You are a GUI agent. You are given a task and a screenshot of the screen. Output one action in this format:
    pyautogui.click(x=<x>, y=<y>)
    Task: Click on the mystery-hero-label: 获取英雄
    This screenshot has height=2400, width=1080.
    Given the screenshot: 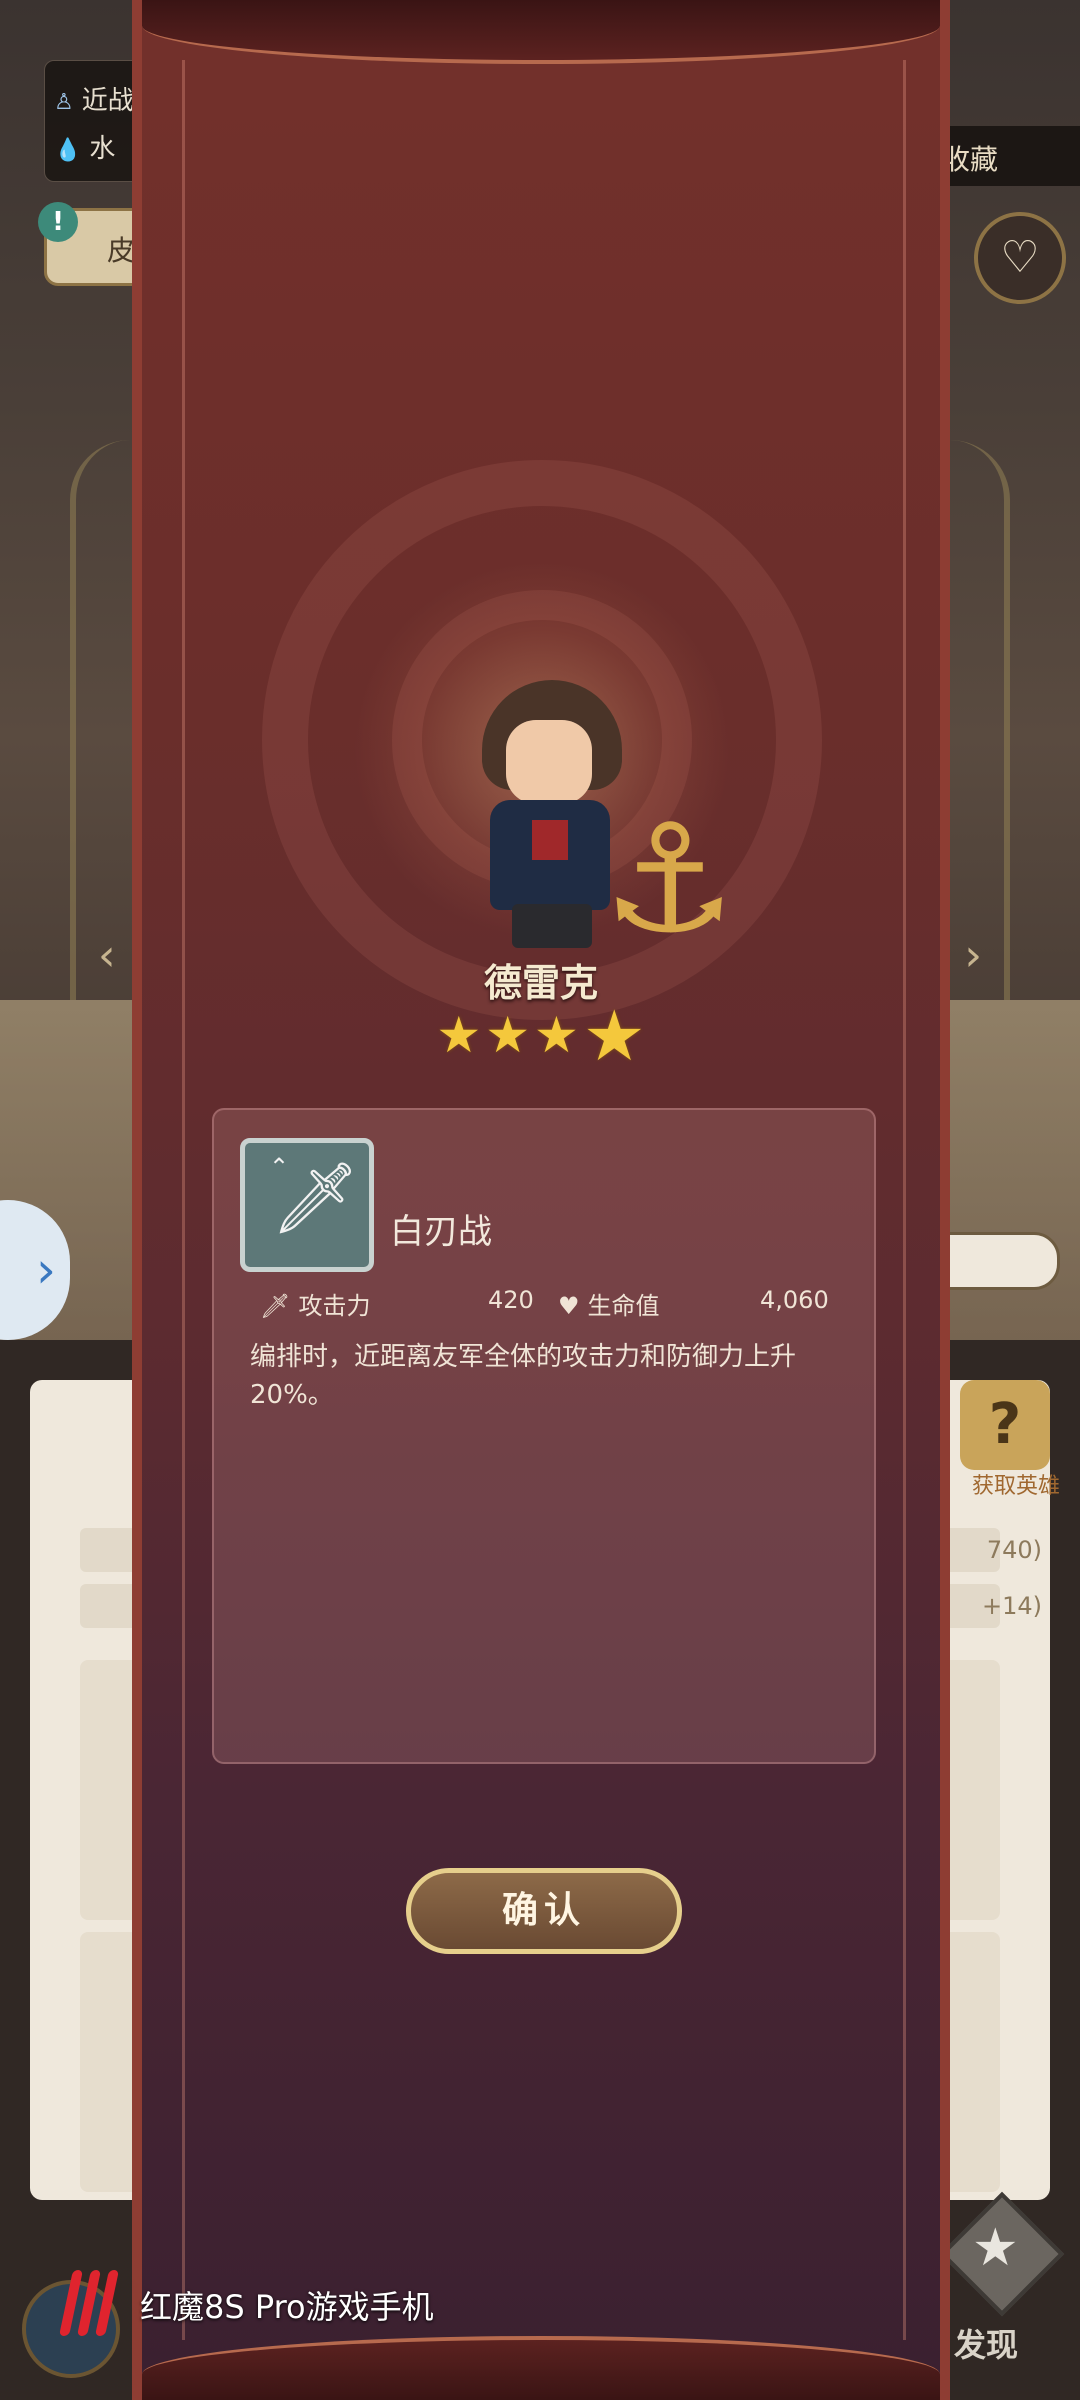 What is the action you would take?
    pyautogui.click(x=1015, y=1486)
    